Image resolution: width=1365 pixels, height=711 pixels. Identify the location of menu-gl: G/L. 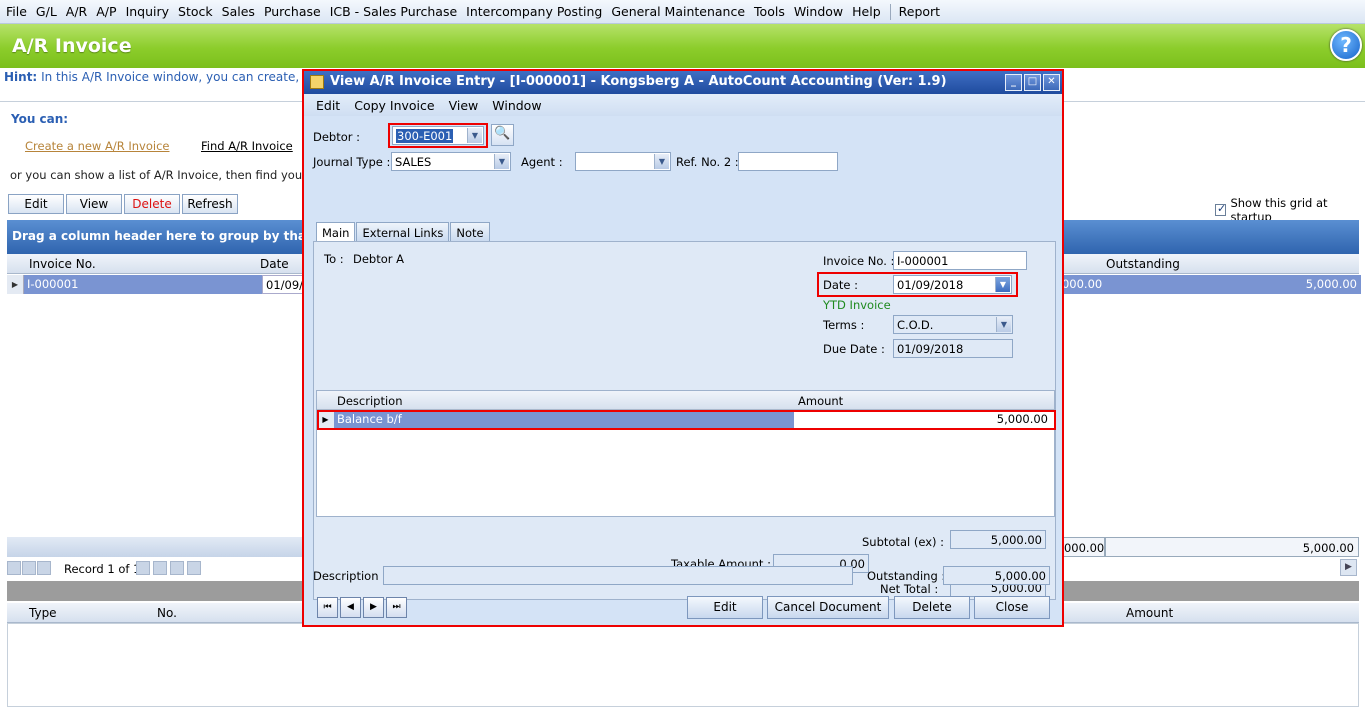
(46, 11).